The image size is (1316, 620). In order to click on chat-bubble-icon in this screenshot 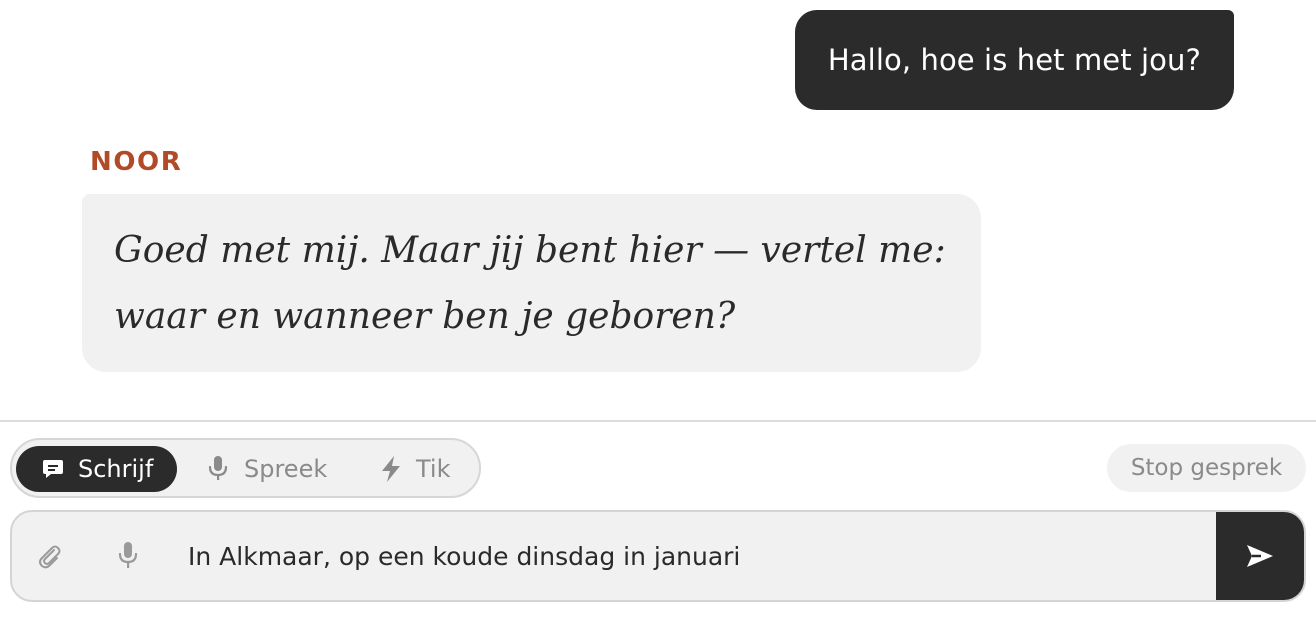, I will do `click(53, 469)`.